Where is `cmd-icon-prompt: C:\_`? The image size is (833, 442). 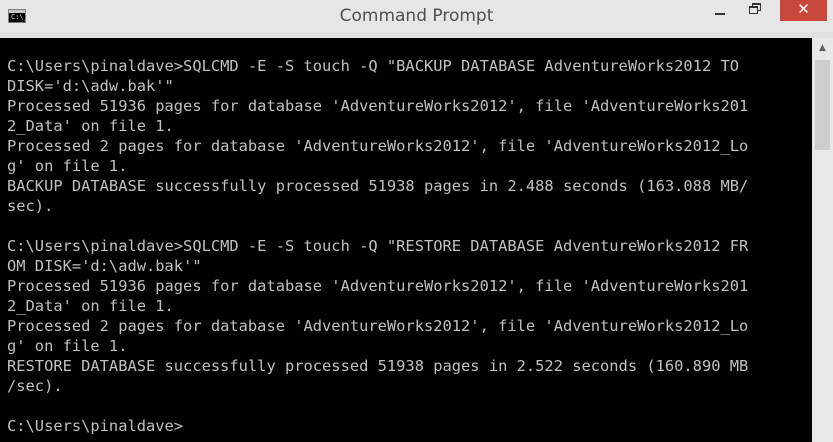
cmd-icon-prompt: C:\_ is located at coordinates (19, 17).